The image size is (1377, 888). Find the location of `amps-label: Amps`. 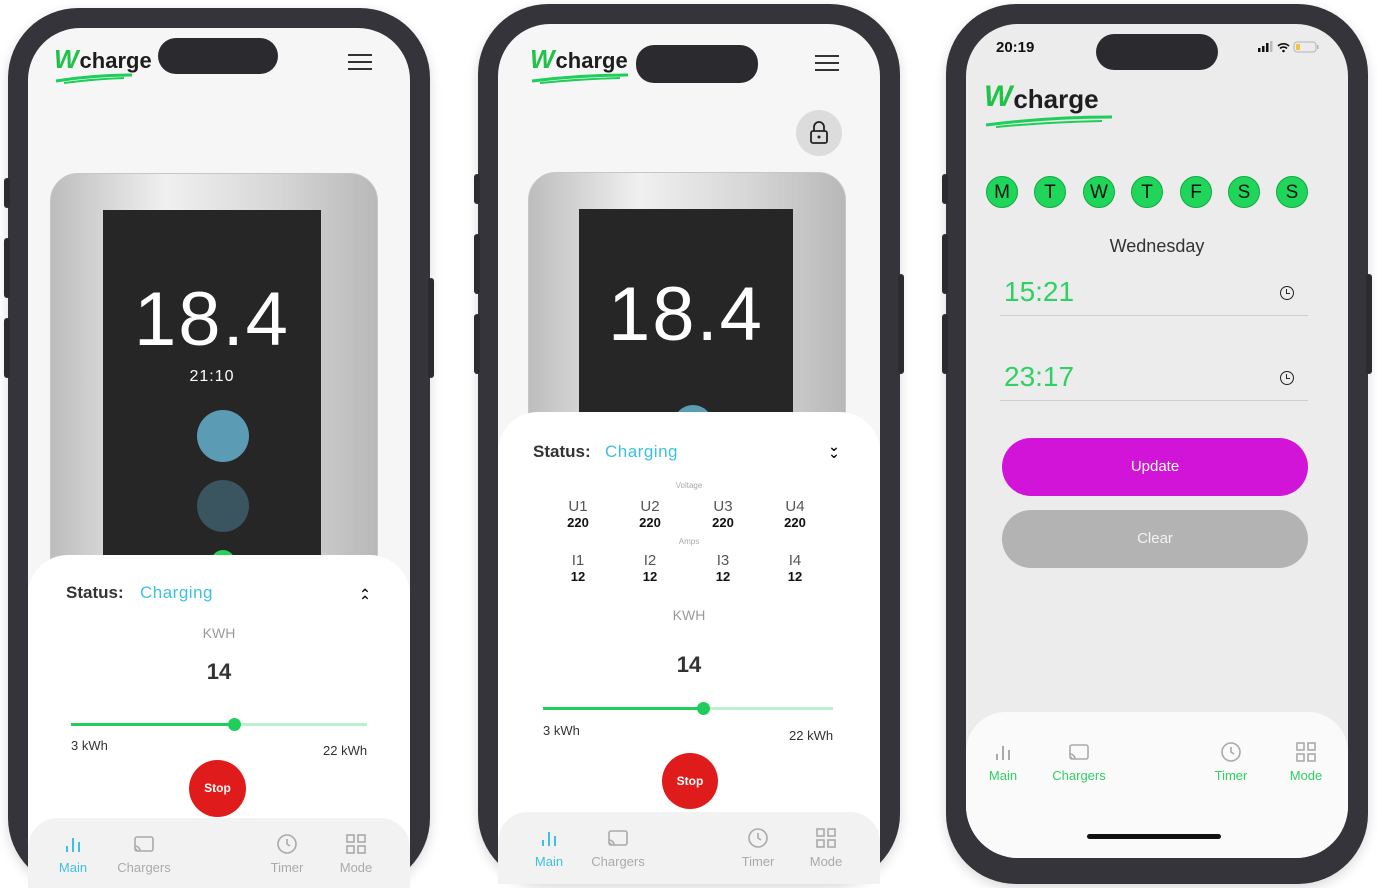

amps-label: Amps is located at coordinates (689, 541).